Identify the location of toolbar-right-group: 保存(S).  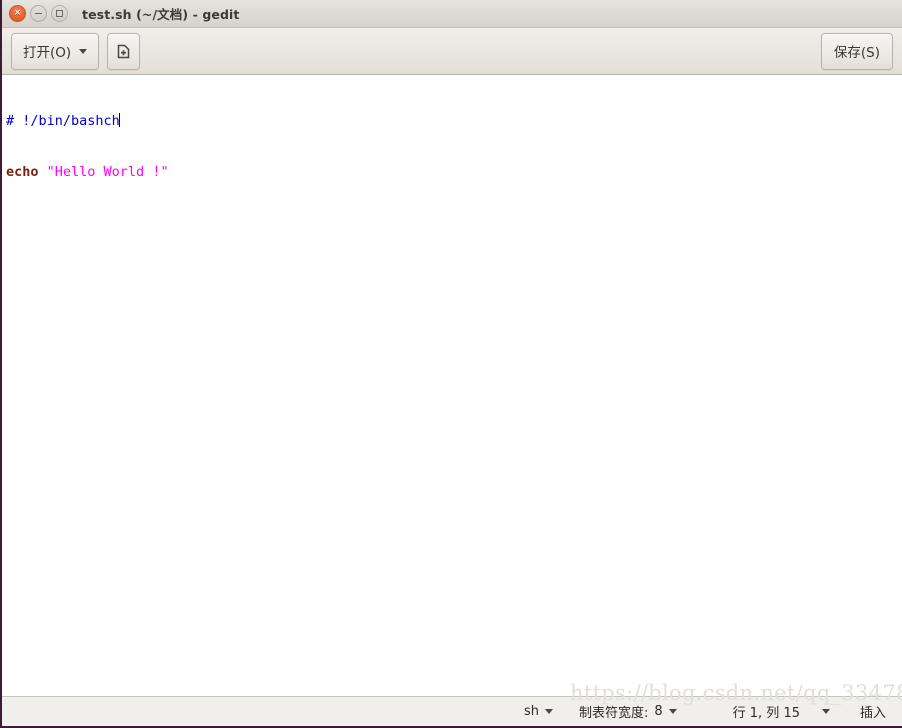
(856, 51).